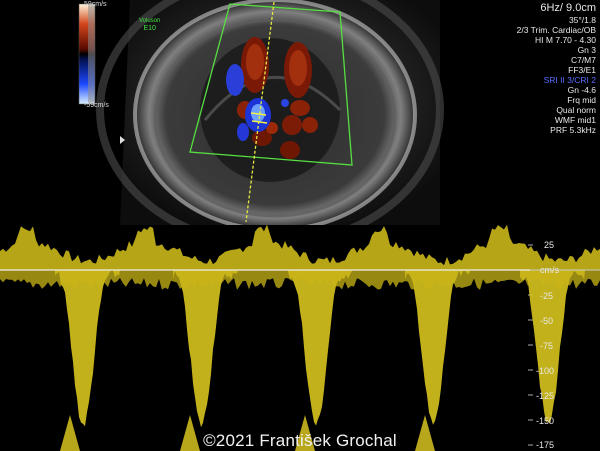  What do you see at coordinates (545, 396) in the screenshot?
I see `velocity-tick: -125` at bounding box center [545, 396].